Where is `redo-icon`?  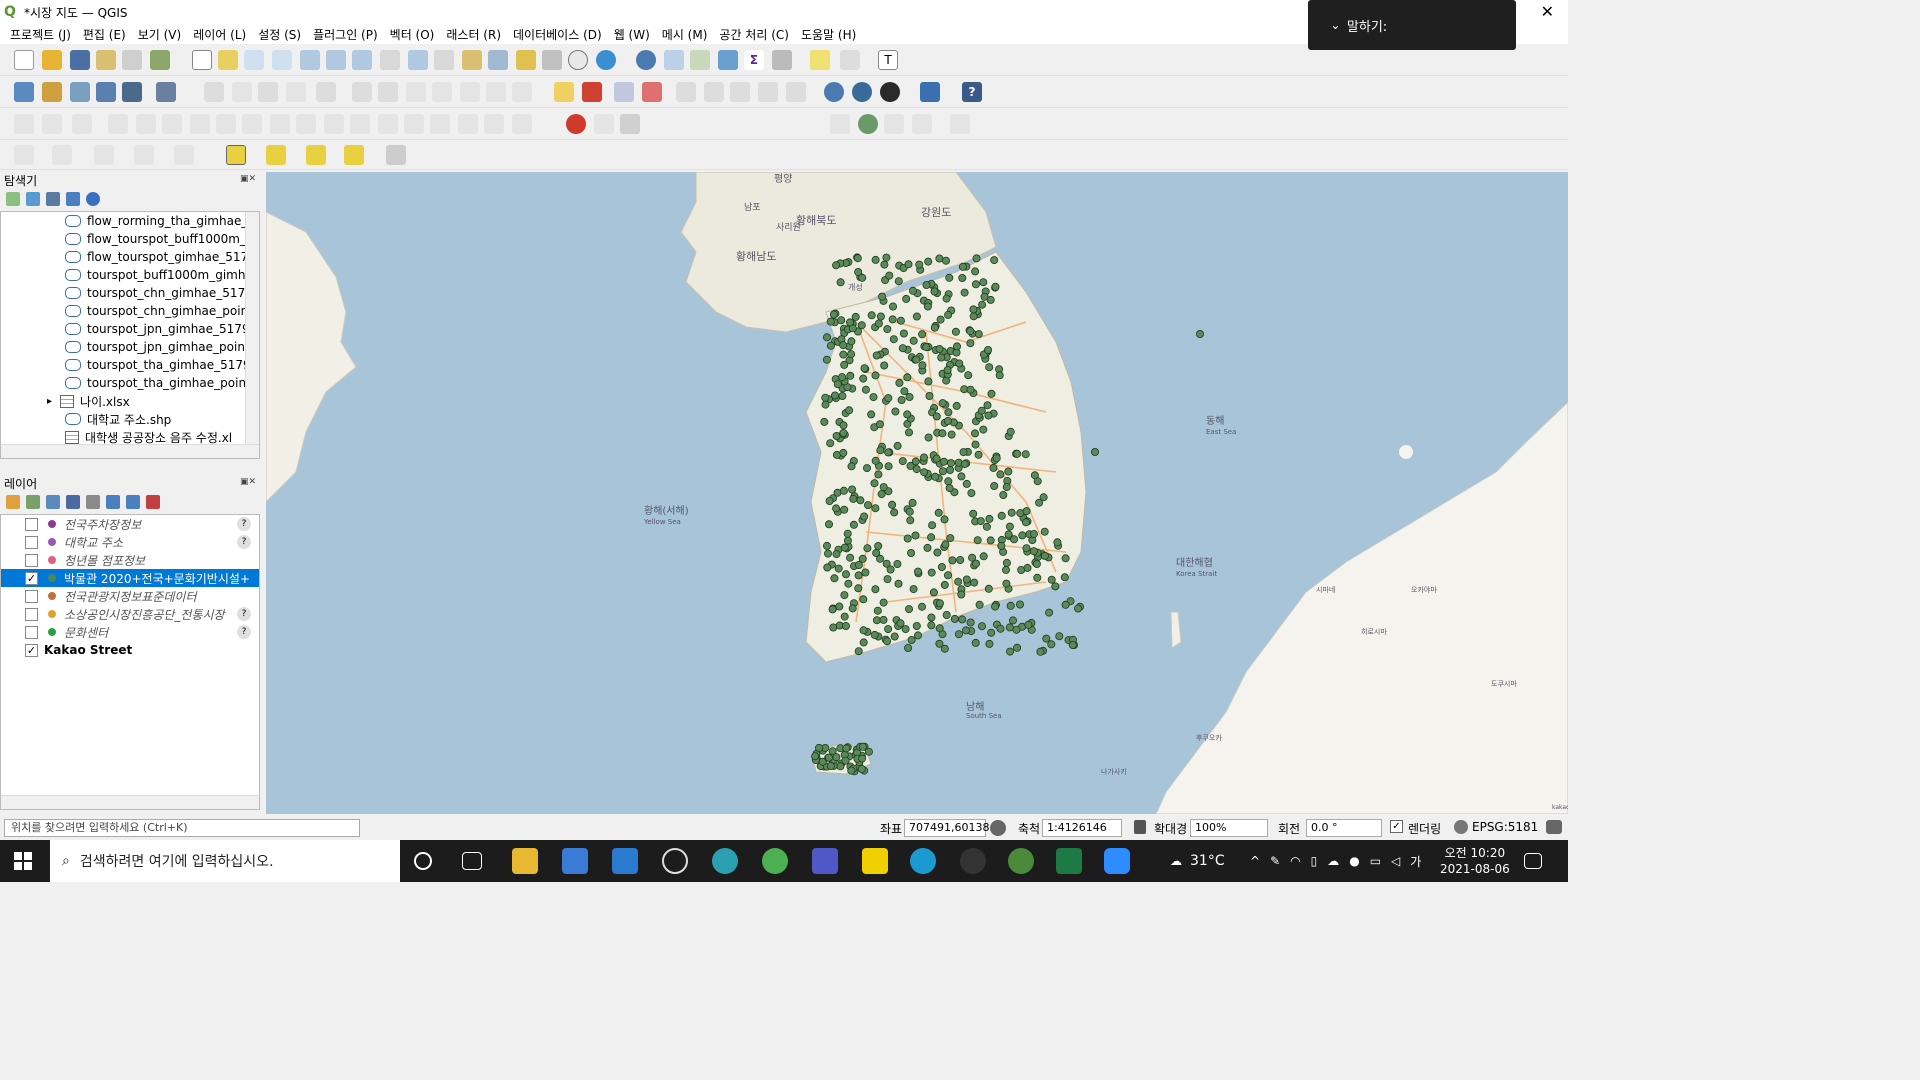
redo-icon is located at coordinates (522, 92).